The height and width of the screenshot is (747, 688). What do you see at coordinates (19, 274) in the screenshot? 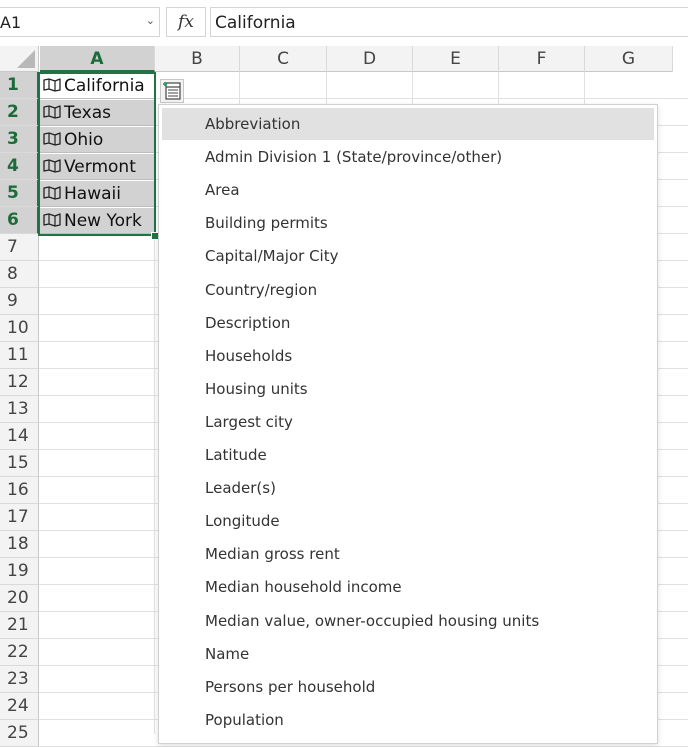
I see `row-header-8: 8` at bounding box center [19, 274].